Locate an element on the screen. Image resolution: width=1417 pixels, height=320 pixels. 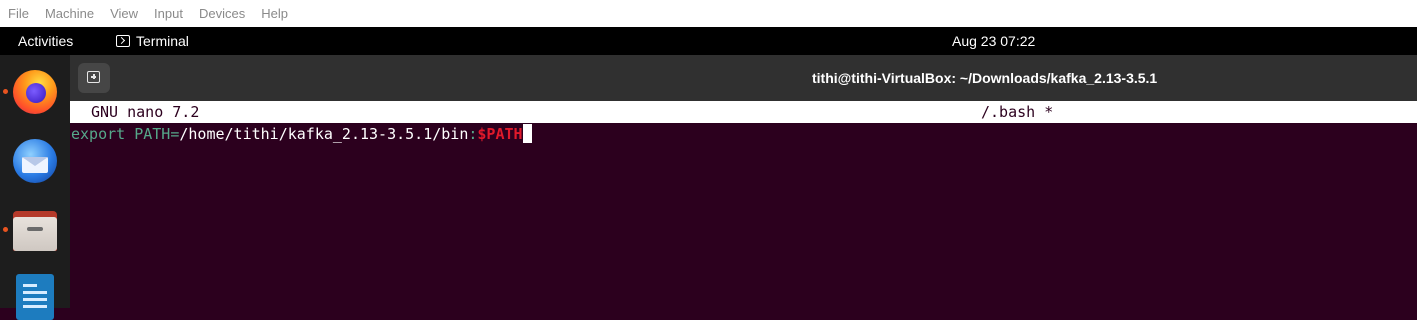
dock is located at coordinates (35, 187).